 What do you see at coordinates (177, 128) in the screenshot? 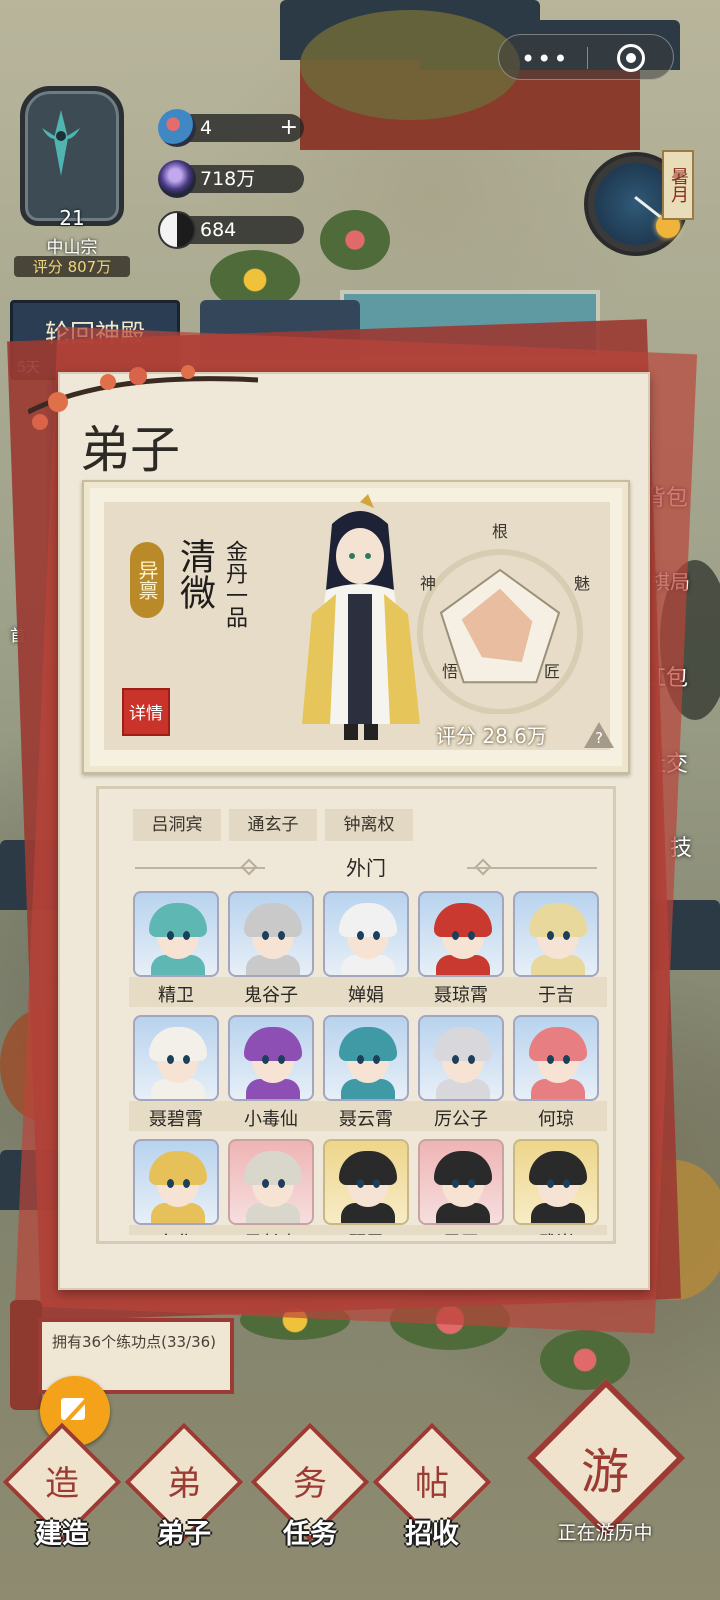
I see `spirit-swirl-icon` at bounding box center [177, 128].